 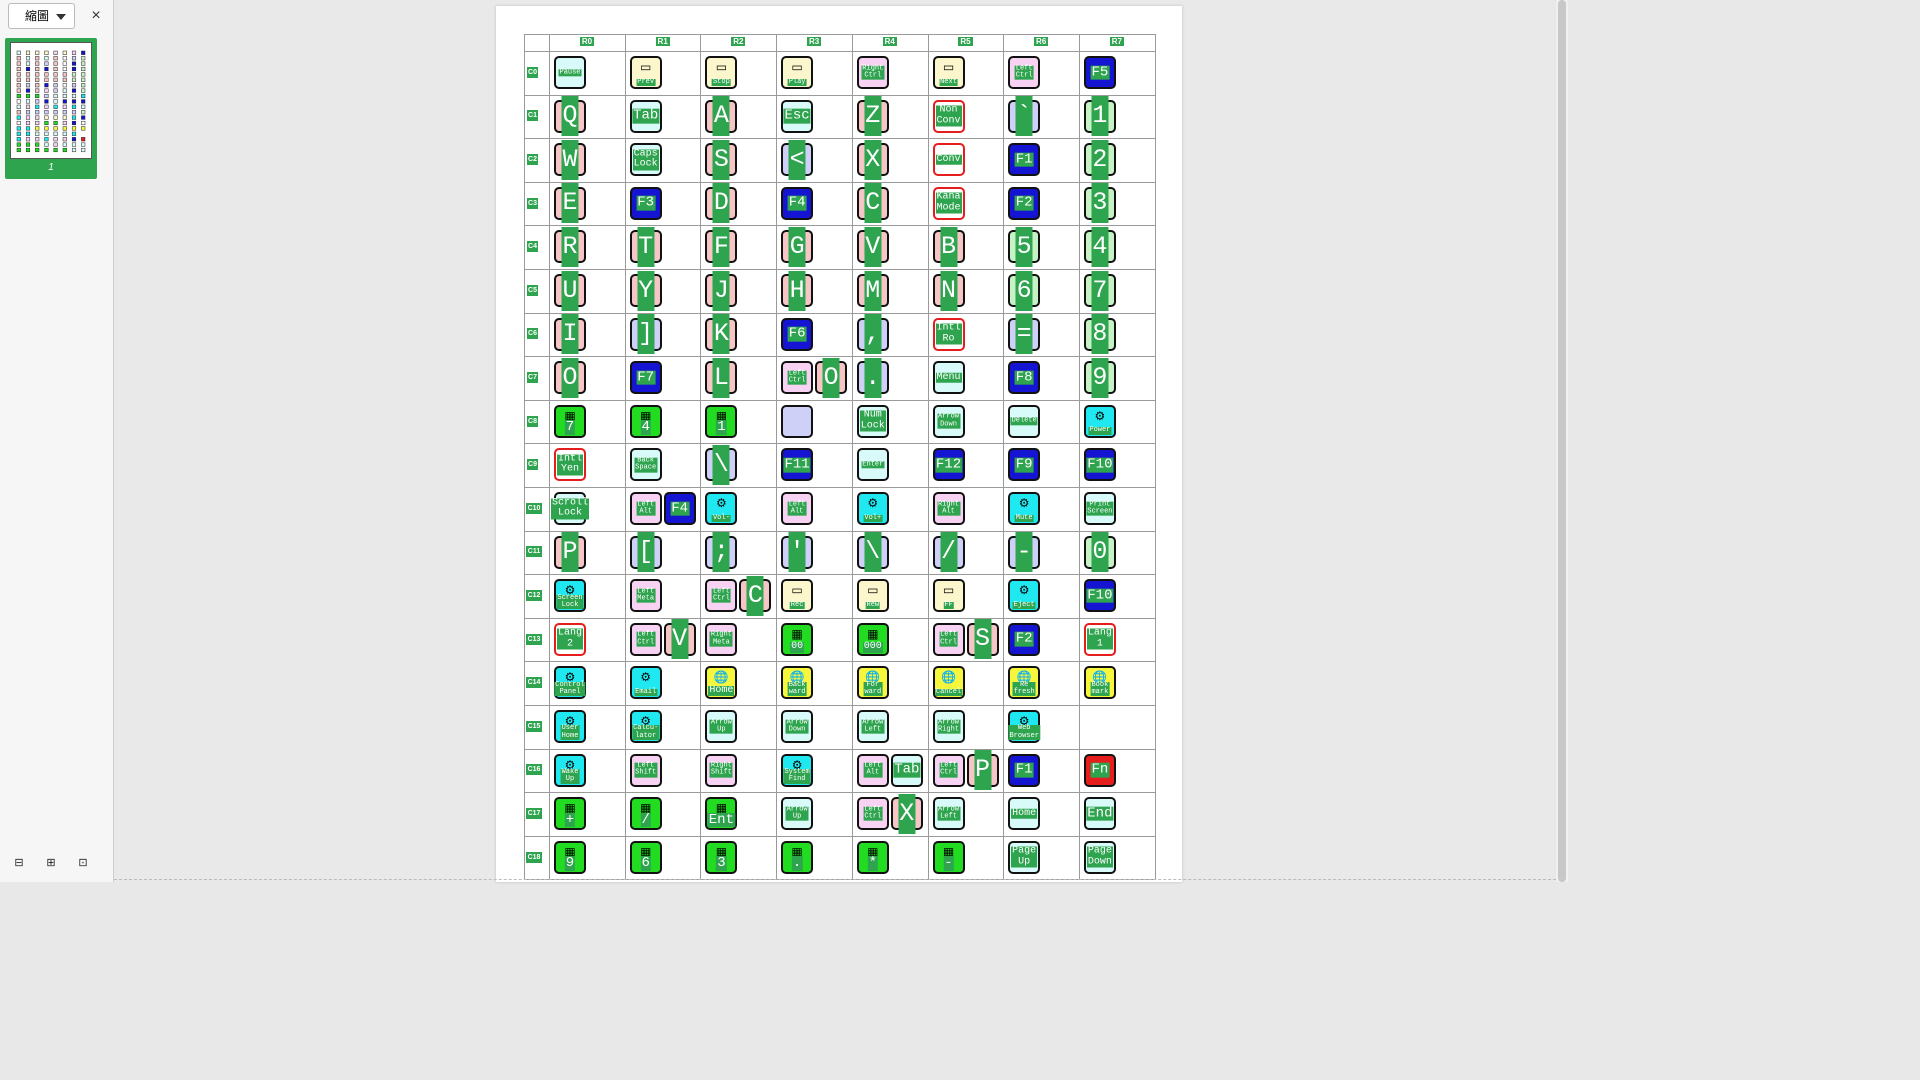 What do you see at coordinates (721, 72) in the screenshot?
I see `key-cap: ▭ Stop` at bounding box center [721, 72].